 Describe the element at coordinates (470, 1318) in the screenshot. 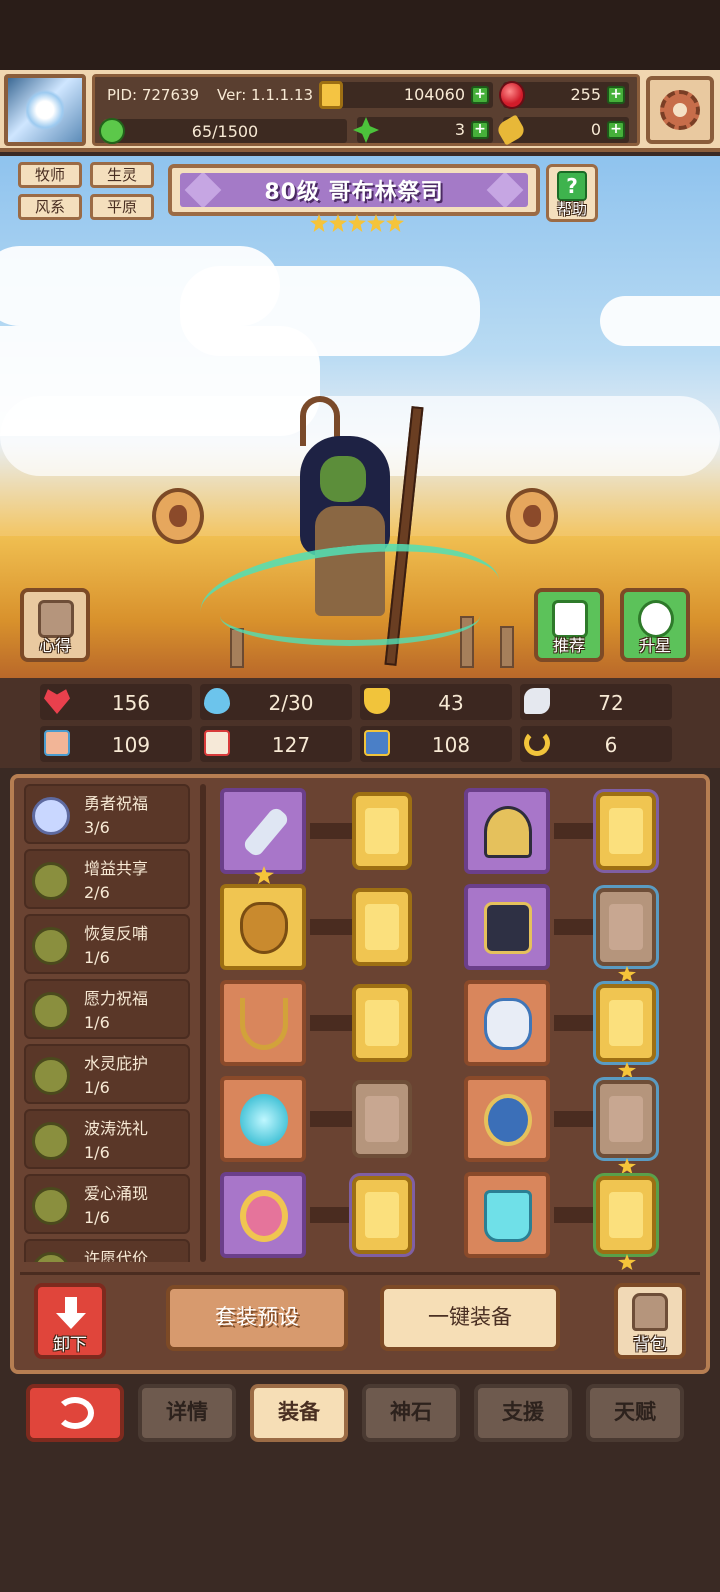

I see `one-click-equip-button: 一键装备` at that location.